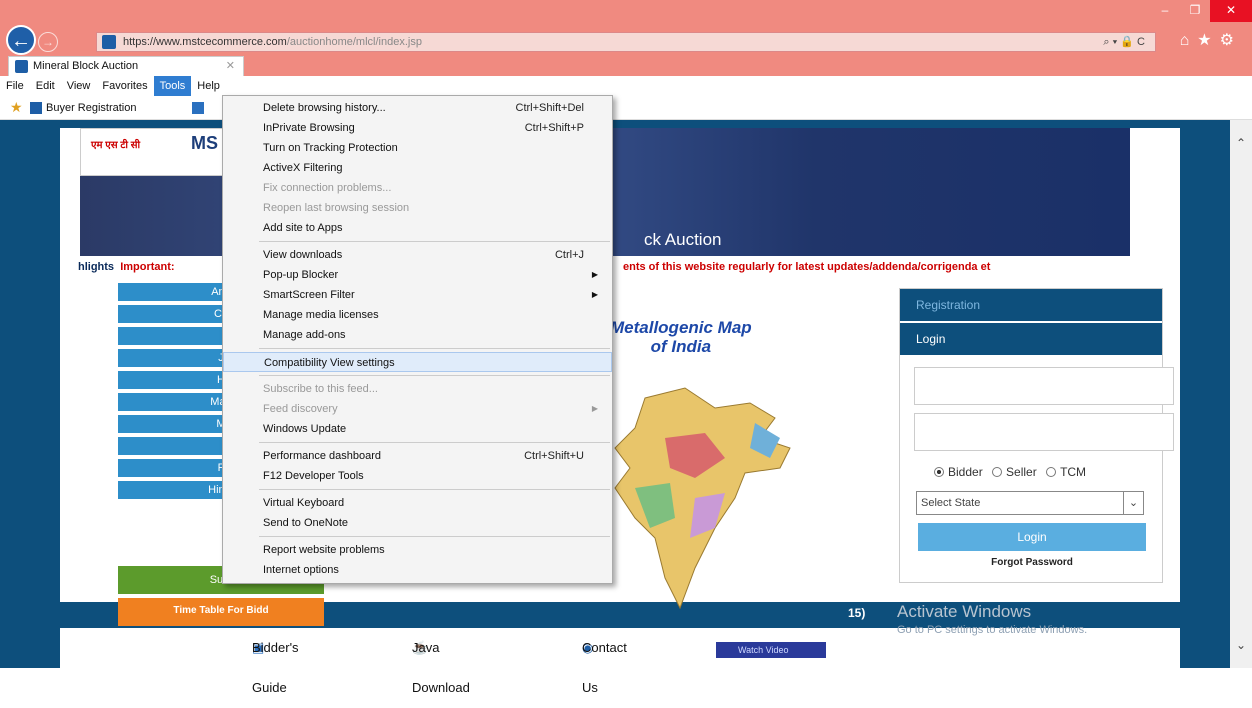 This screenshot has height=708, width=1252. I want to click on menu-item-shortcut: Ctrl+Shift+Del, so click(549, 108).